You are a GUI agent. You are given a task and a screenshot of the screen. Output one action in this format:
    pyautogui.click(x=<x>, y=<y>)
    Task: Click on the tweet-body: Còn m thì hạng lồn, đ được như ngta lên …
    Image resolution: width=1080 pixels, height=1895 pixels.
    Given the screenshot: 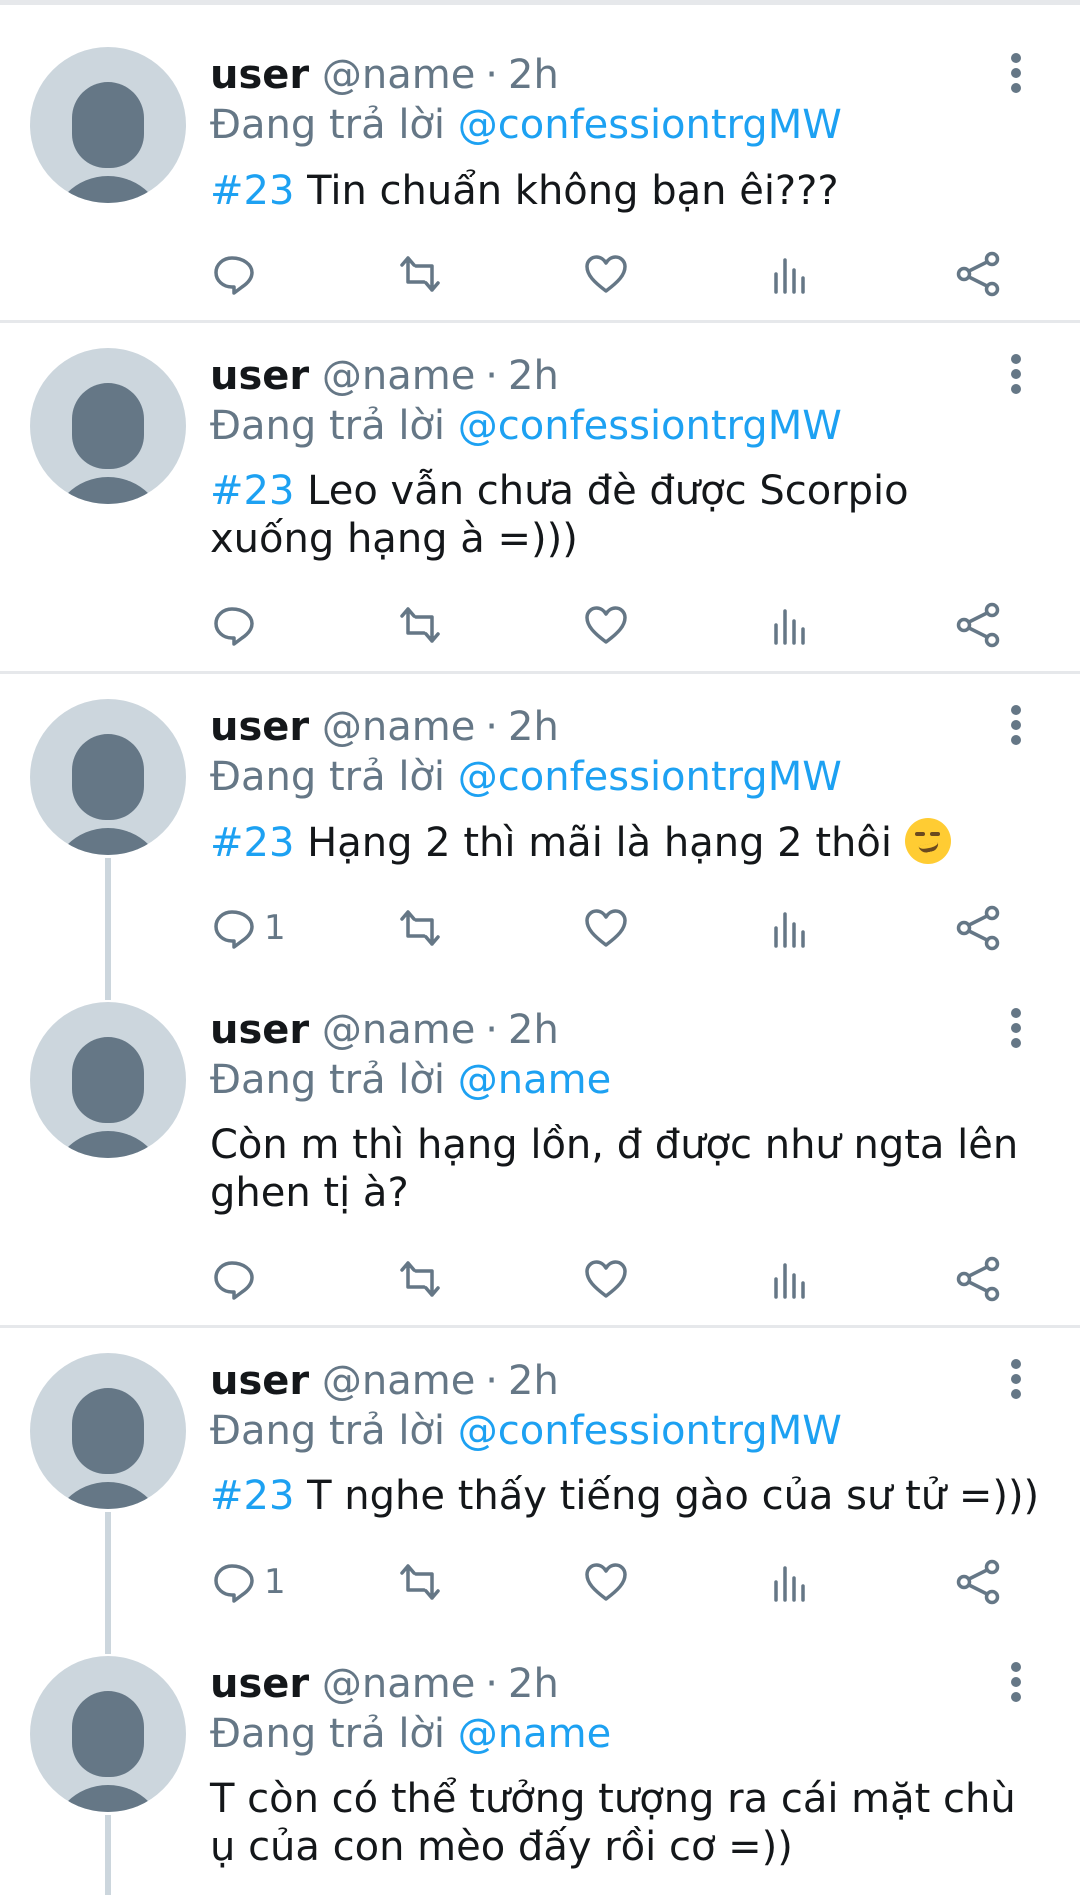 What is the action you would take?
    pyautogui.click(x=614, y=1169)
    